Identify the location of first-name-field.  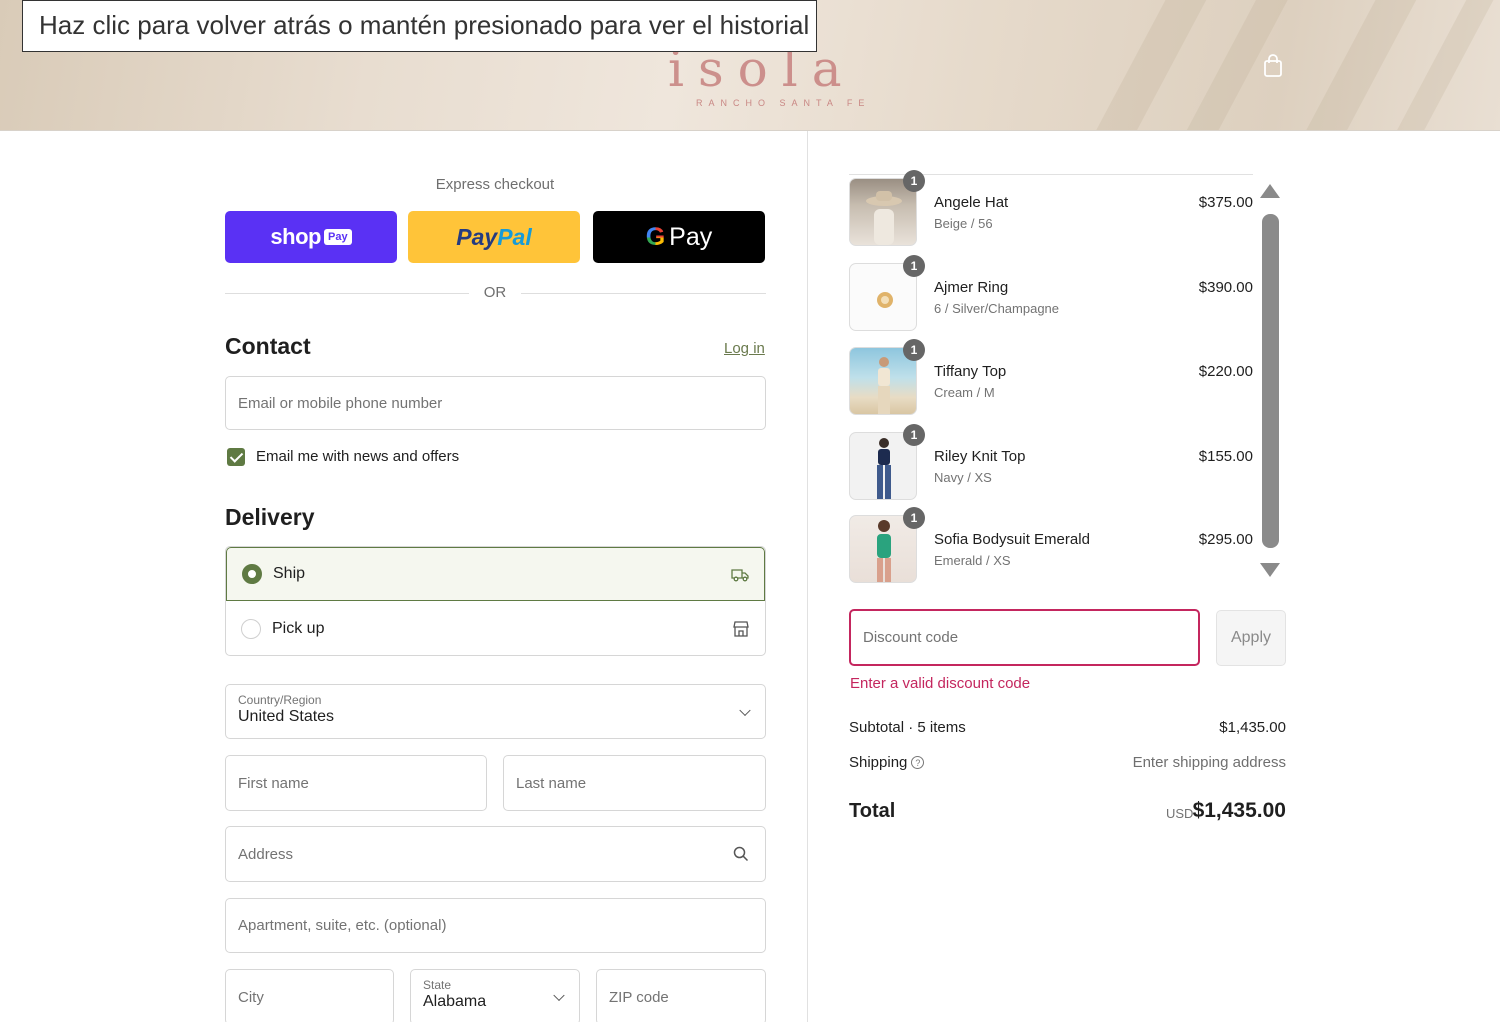
(356, 783).